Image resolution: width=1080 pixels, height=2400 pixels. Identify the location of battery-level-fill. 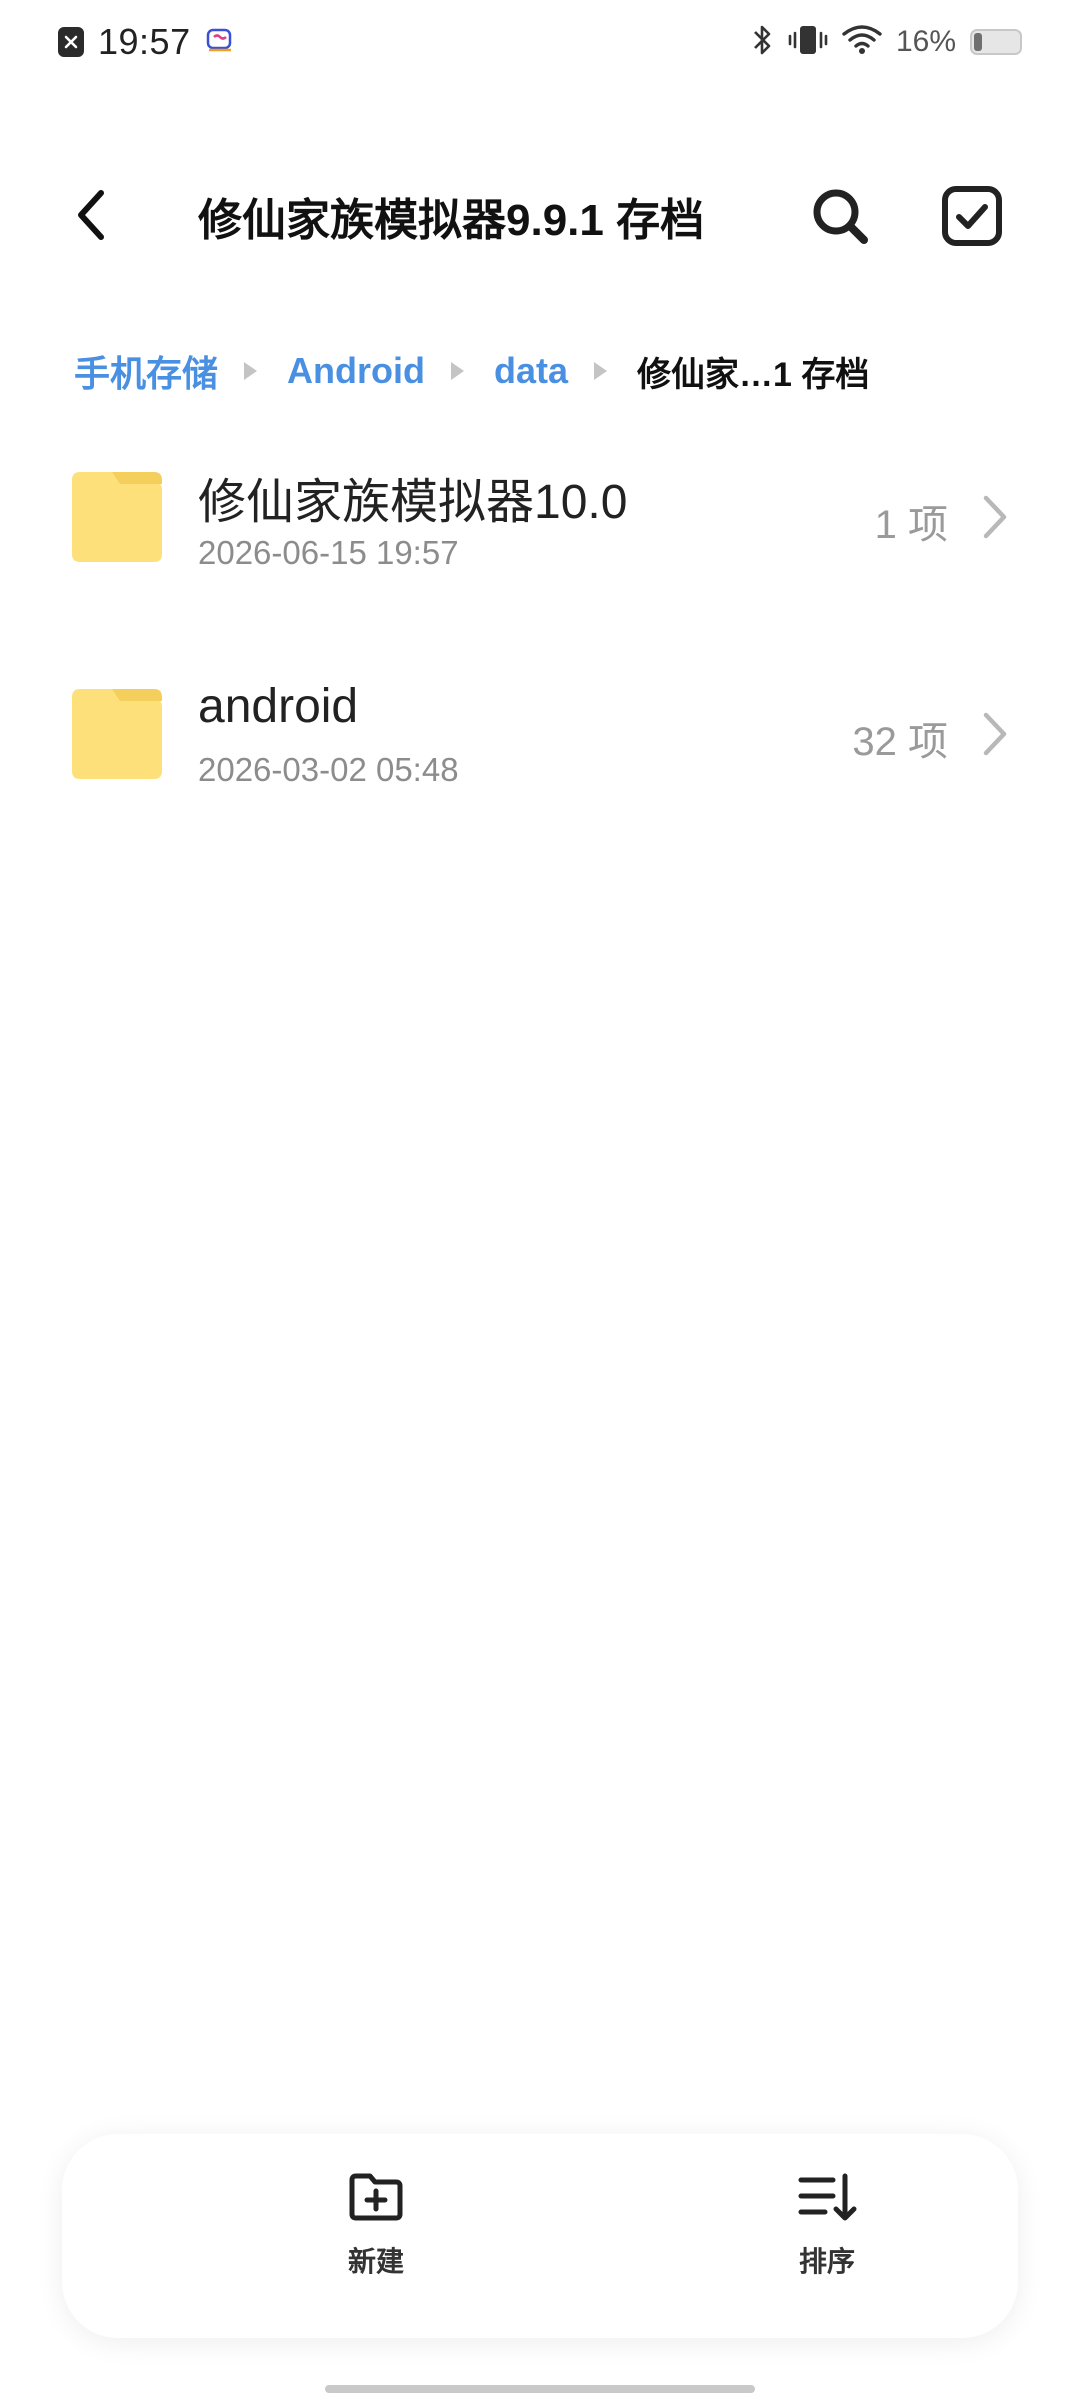
(978, 42).